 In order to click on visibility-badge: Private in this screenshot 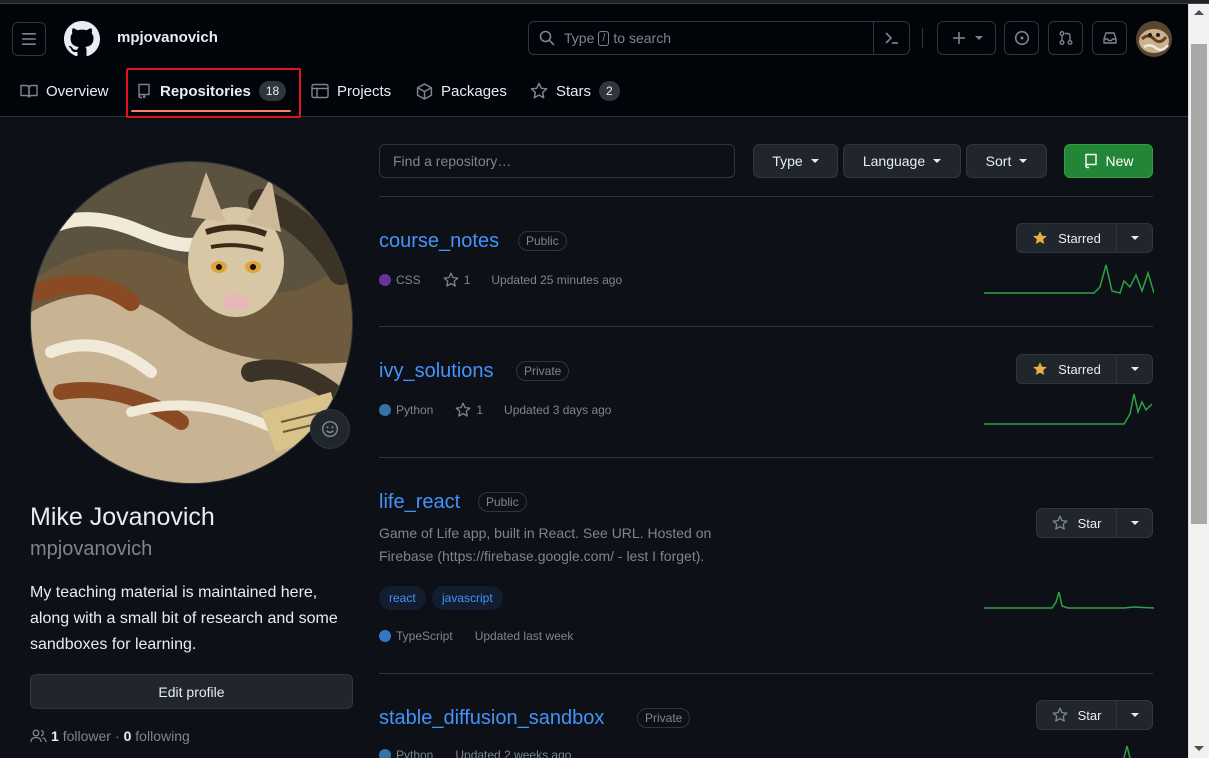, I will do `click(664, 718)`.